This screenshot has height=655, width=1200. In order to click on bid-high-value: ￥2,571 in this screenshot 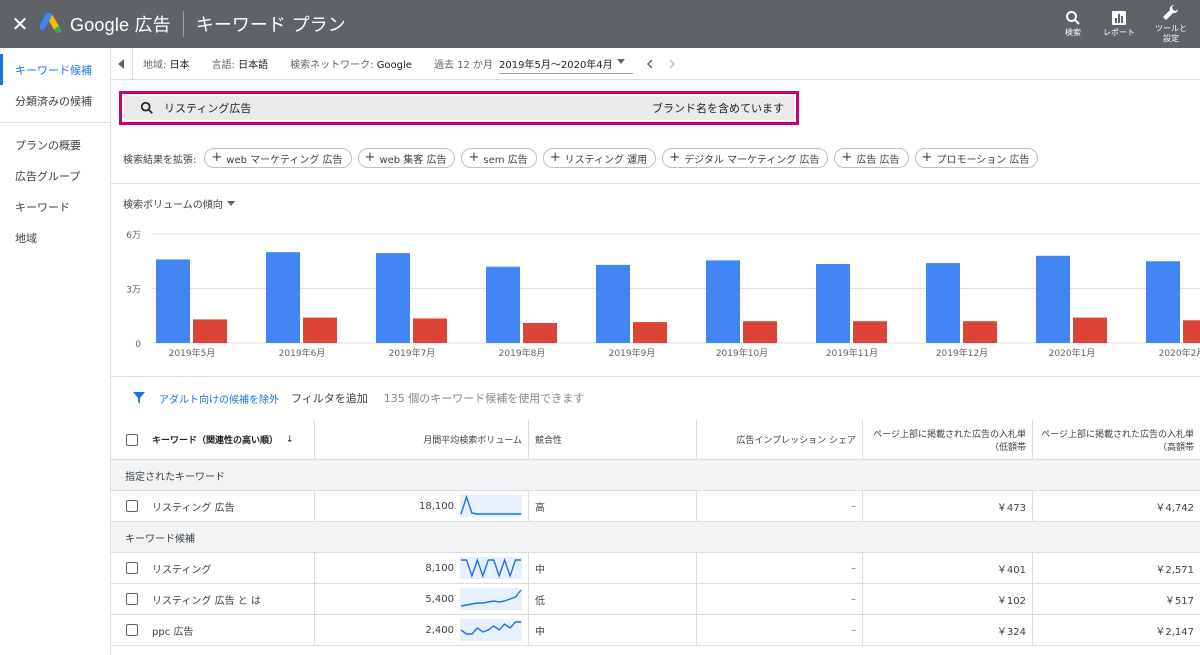, I will do `click(1174, 570)`.